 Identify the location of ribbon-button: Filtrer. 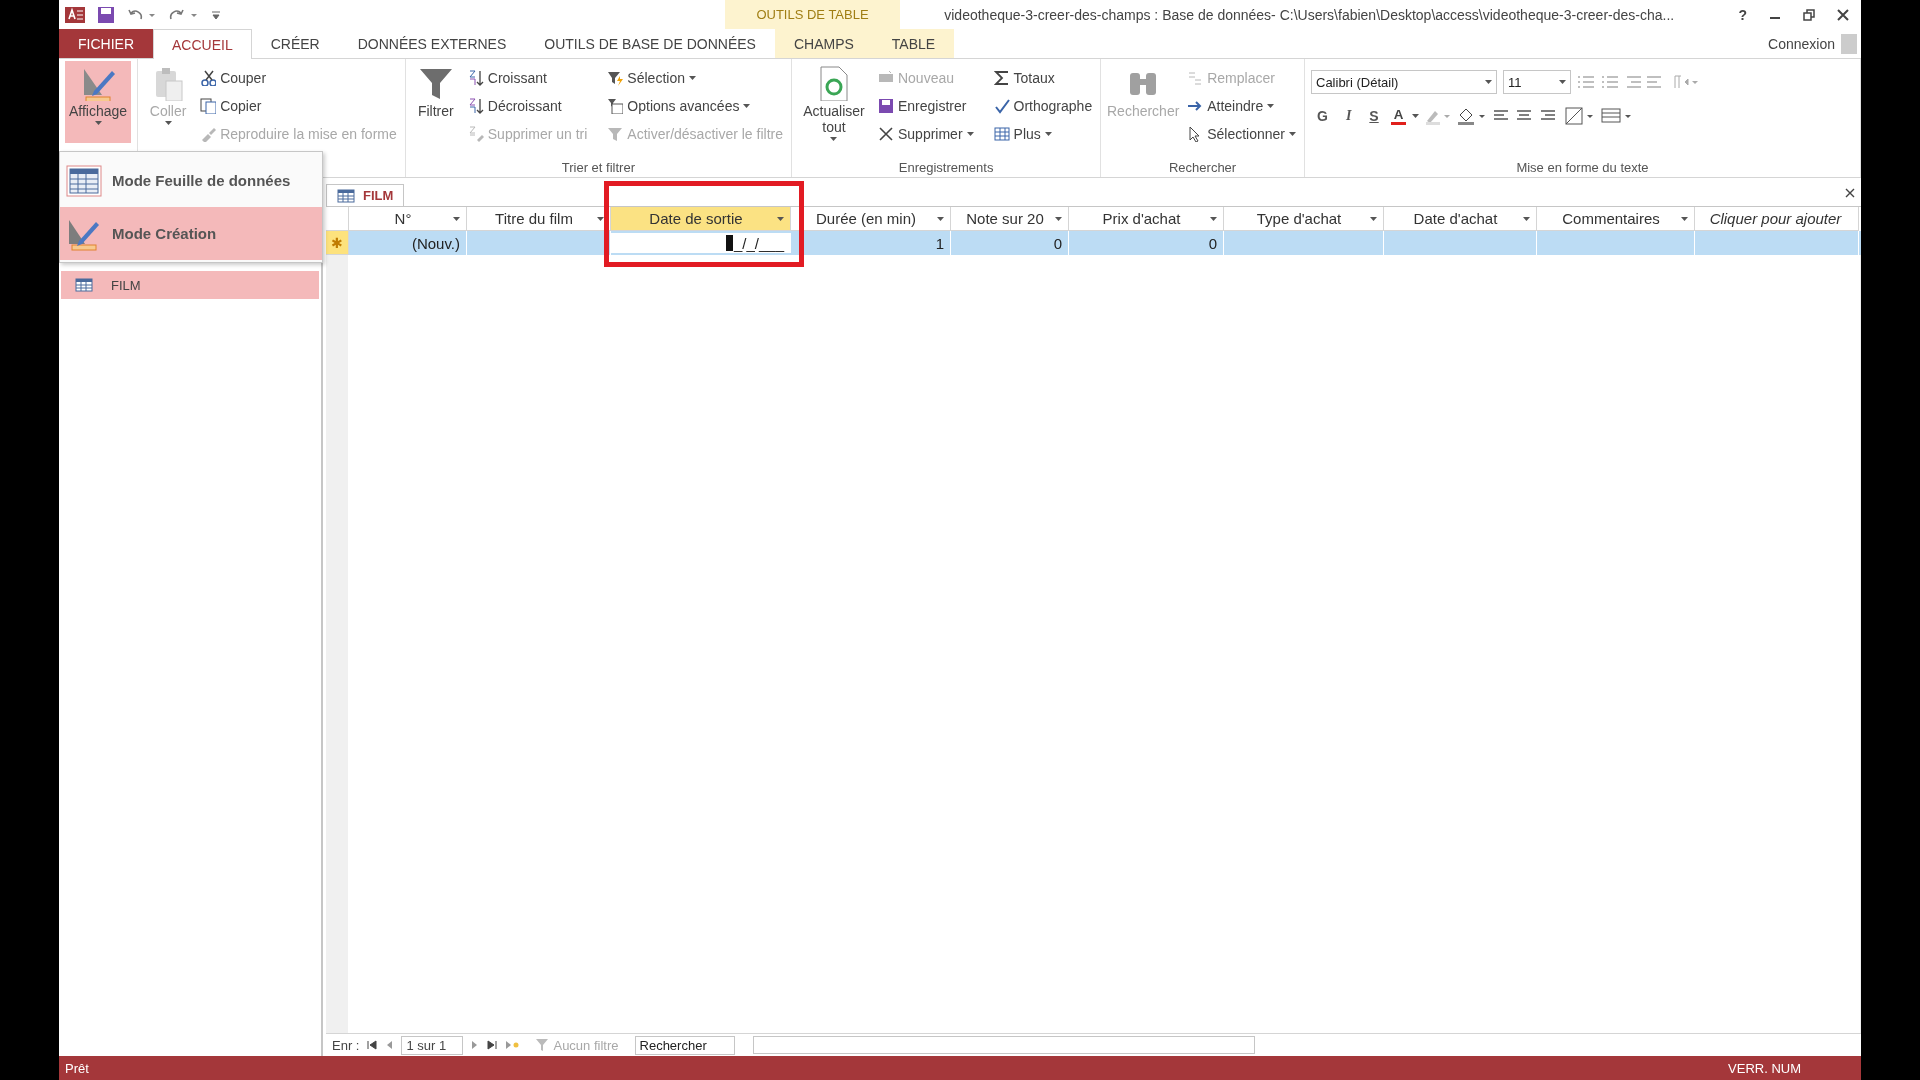
(435, 109).